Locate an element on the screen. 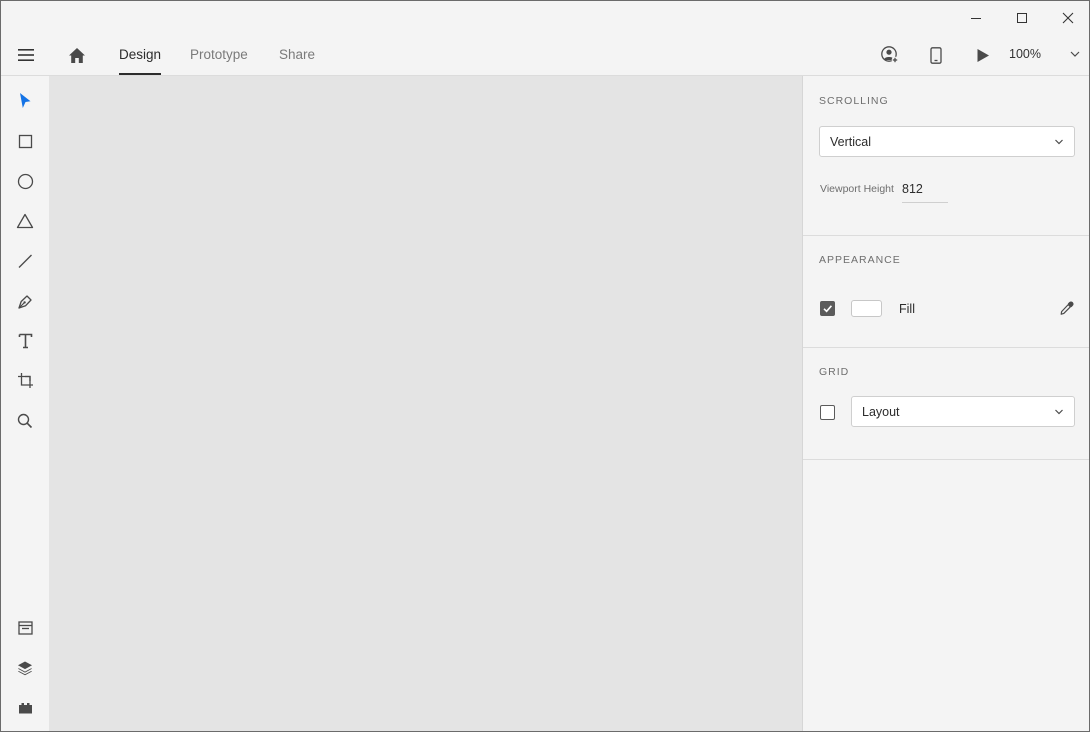  checkmark-icon is located at coordinates (828, 309).